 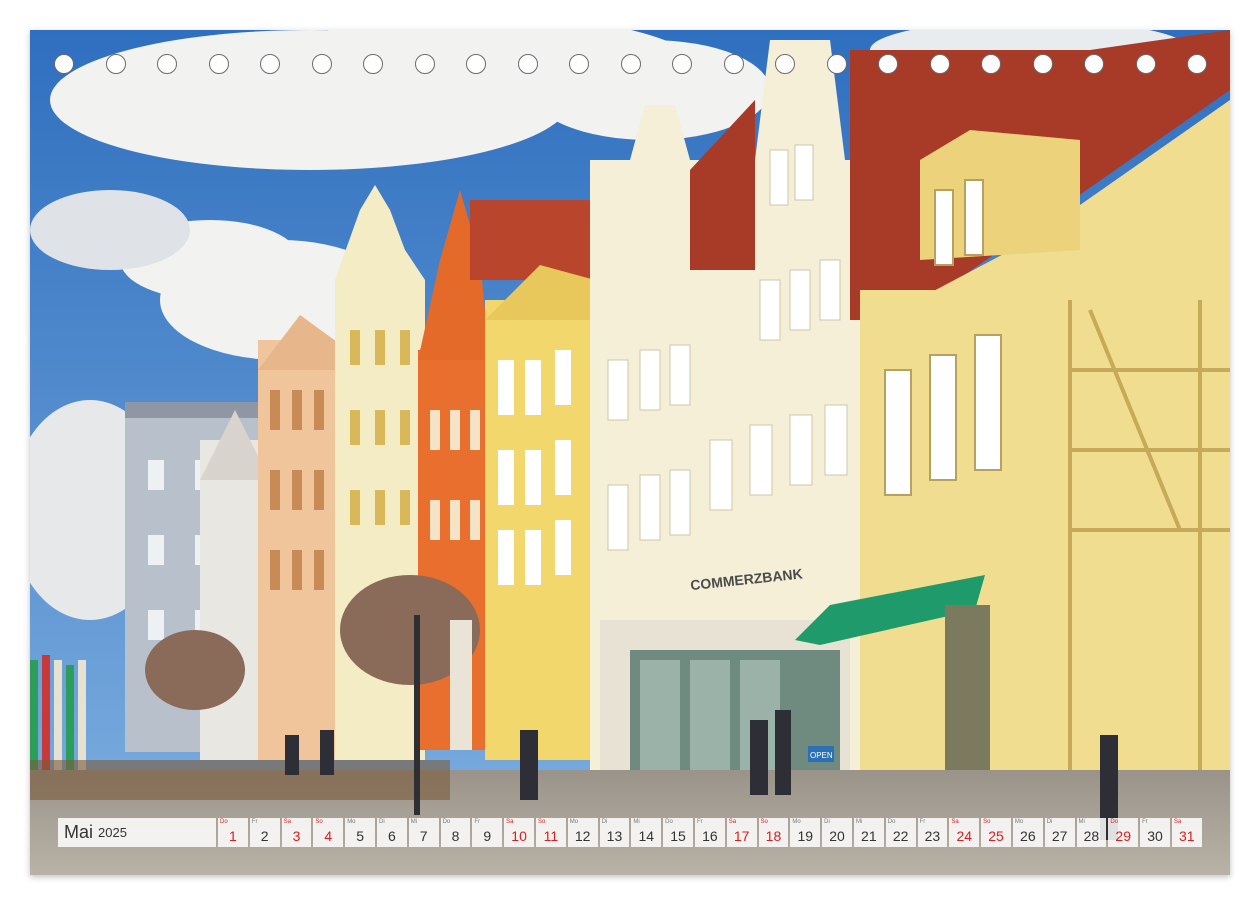 I want to click on day-cell: Di 13, so click(x=614, y=832).